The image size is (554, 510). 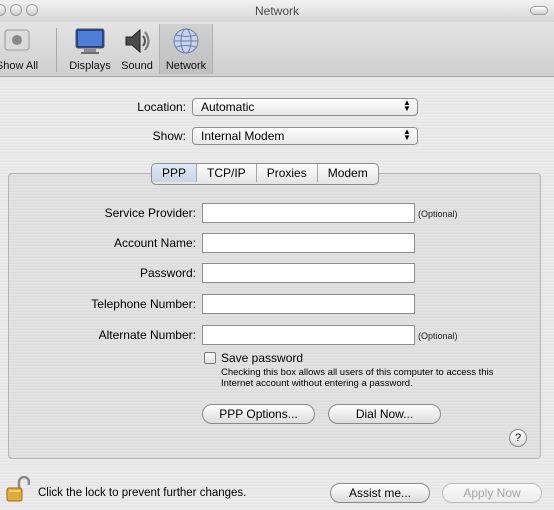 I want to click on lock-icon, so click(x=18, y=491).